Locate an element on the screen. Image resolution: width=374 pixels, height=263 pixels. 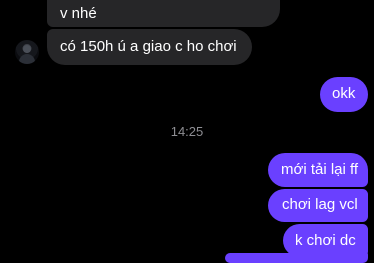
message-text: k chơi dc is located at coordinates (325, 240).